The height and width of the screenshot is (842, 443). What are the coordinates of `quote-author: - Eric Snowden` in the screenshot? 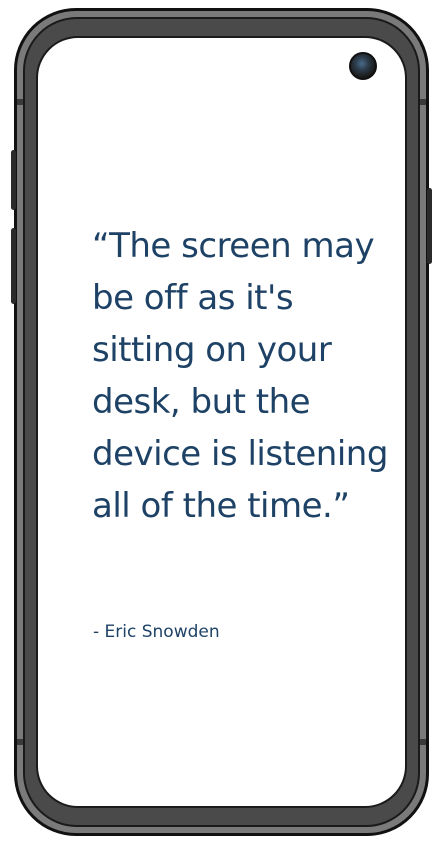 It's located at (156, 632).